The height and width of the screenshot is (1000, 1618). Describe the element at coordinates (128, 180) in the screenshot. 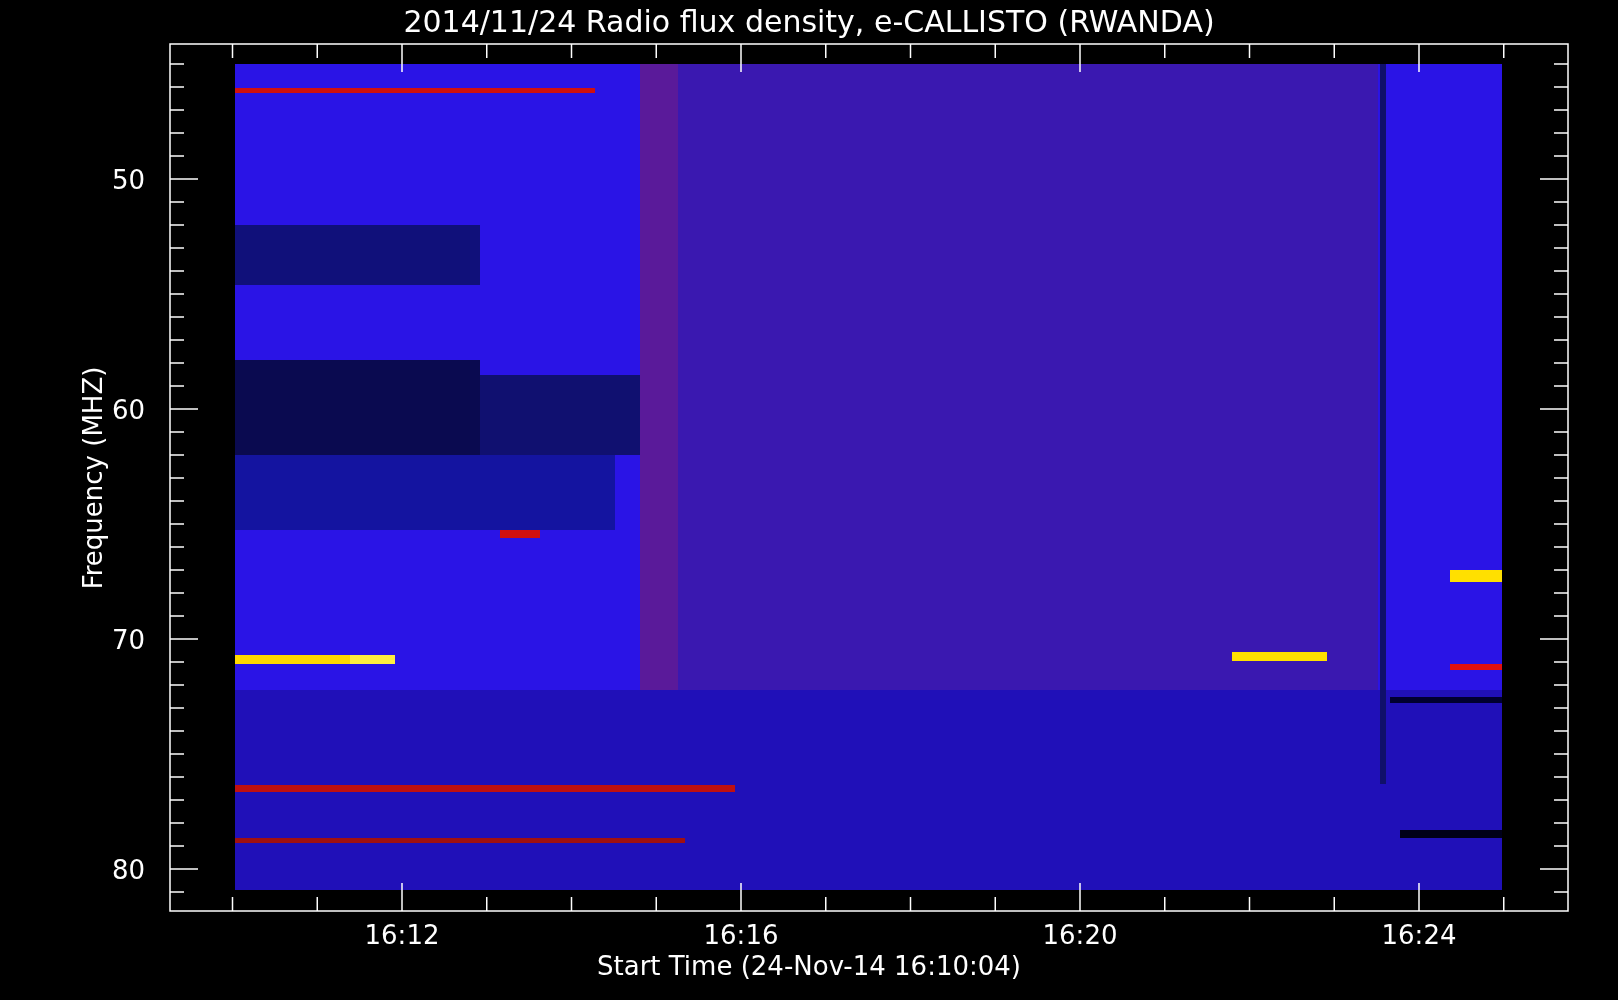

I see `tick-label: 50` at that location.